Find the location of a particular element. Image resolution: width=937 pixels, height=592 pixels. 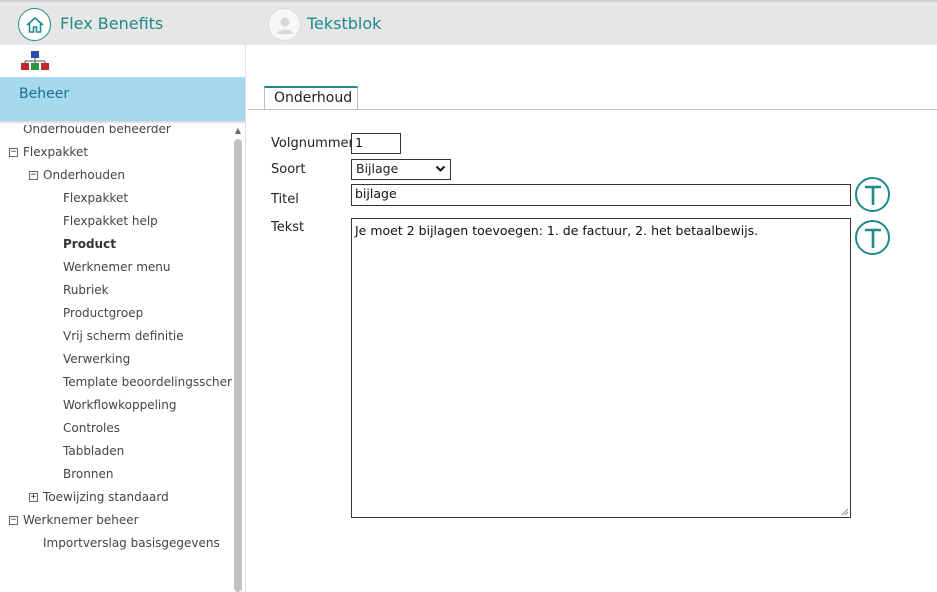

tree-item: Verwerking is located at coordinates (96, 359).